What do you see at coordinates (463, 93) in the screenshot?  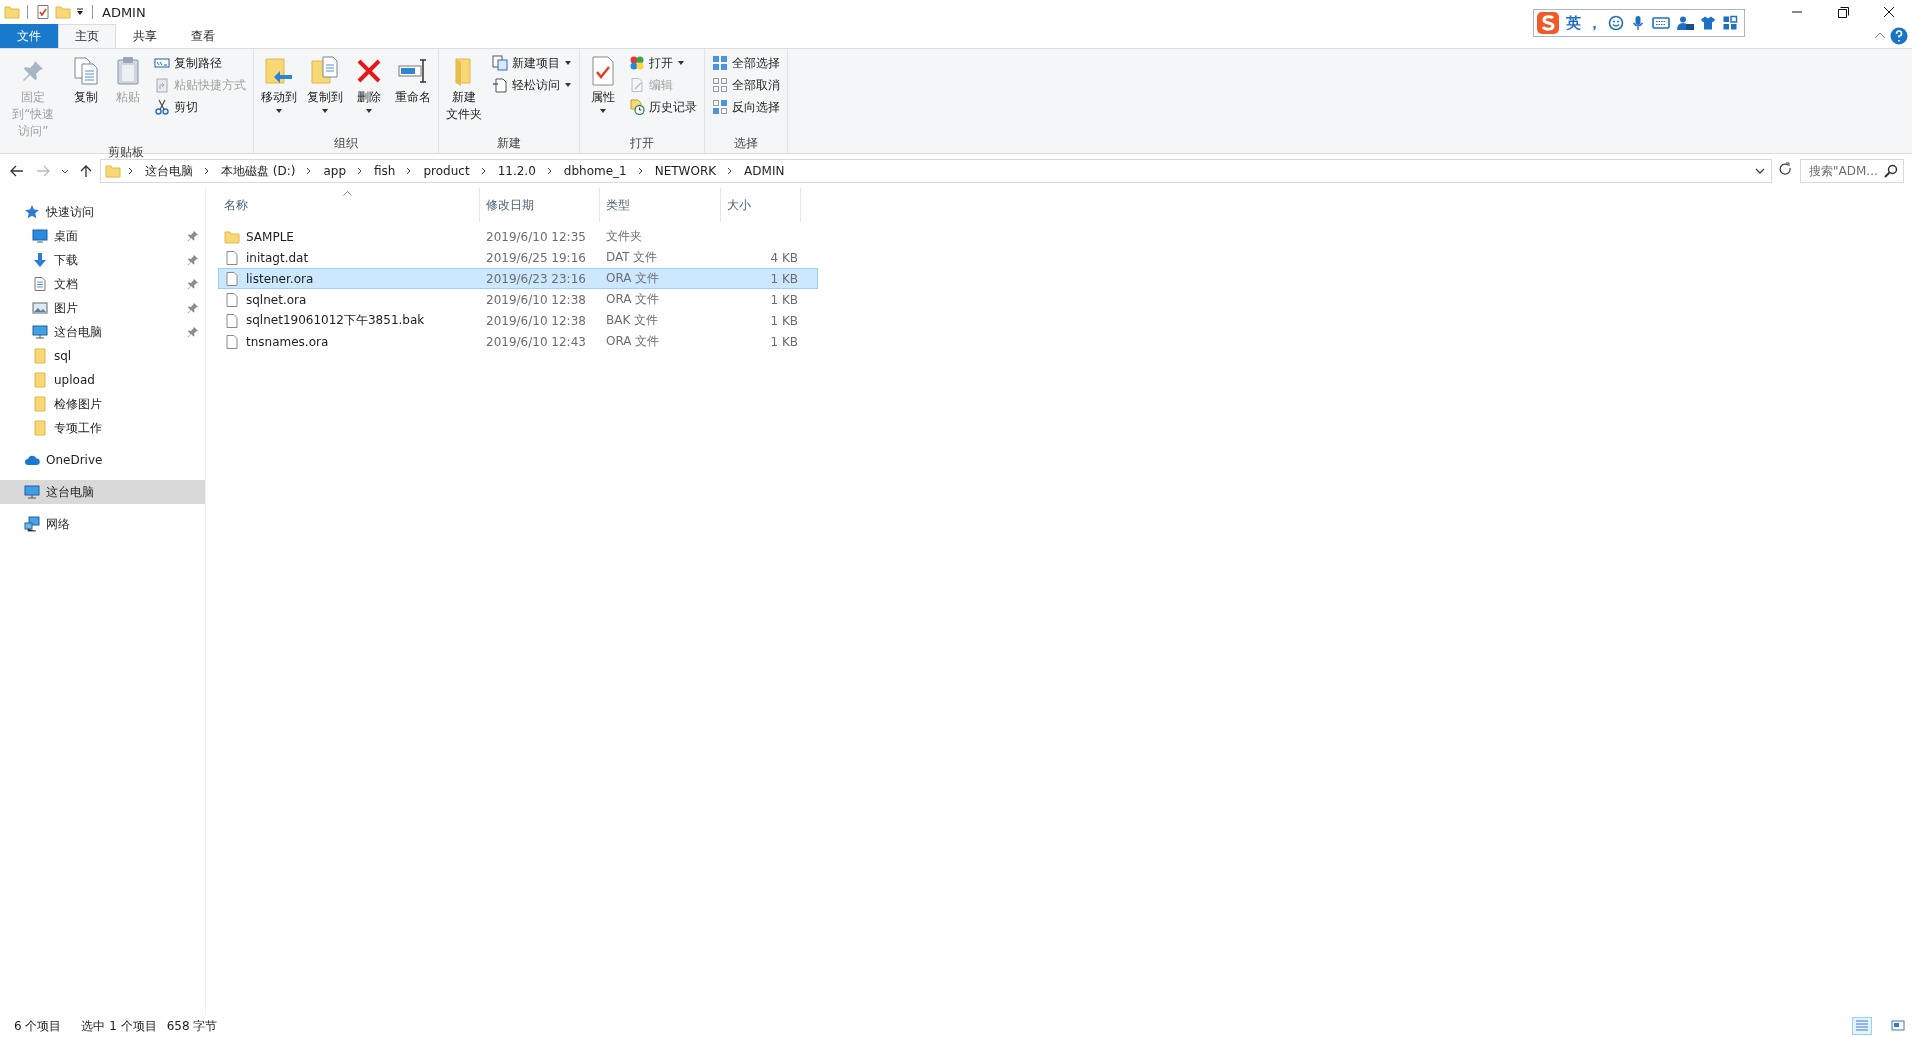 I see `ribbon-button: 新建文件夹` at bounding box center [463, 93].